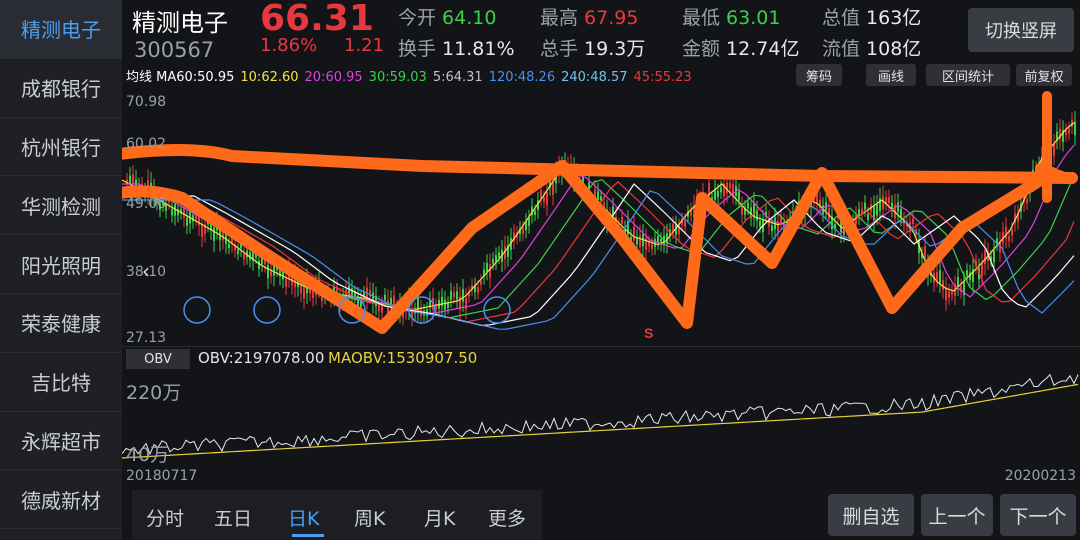 Image resolution: width=1080 pixels, height=540 pixels. What do you see at coordinates (891, 75) in the screenshot?
I see `chart-tool-button: 画线` at bounding box center [891, 75].